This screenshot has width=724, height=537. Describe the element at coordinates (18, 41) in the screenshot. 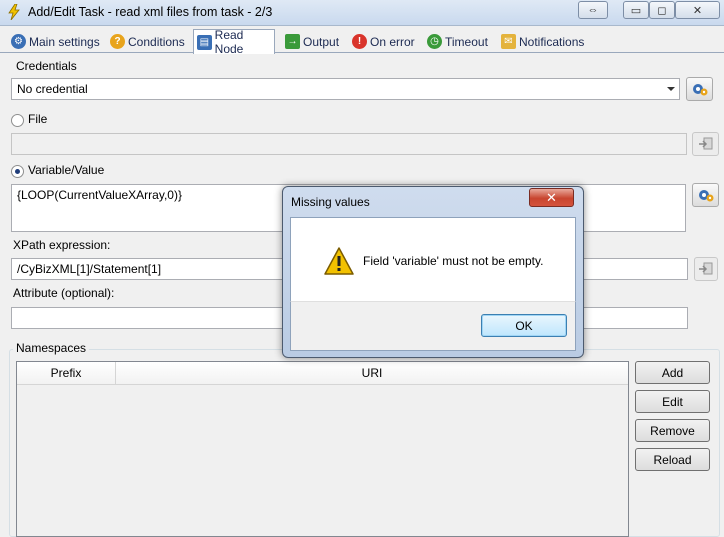

I see `gears-icon: ⚙` at that location.